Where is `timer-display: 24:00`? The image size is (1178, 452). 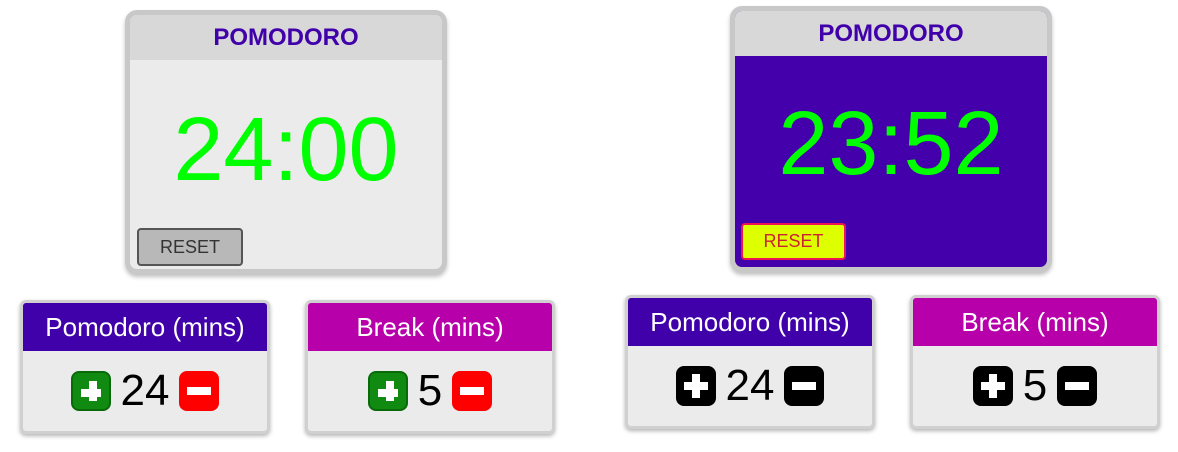
timer-display: 24:00 is located at coordinates (286, 150).